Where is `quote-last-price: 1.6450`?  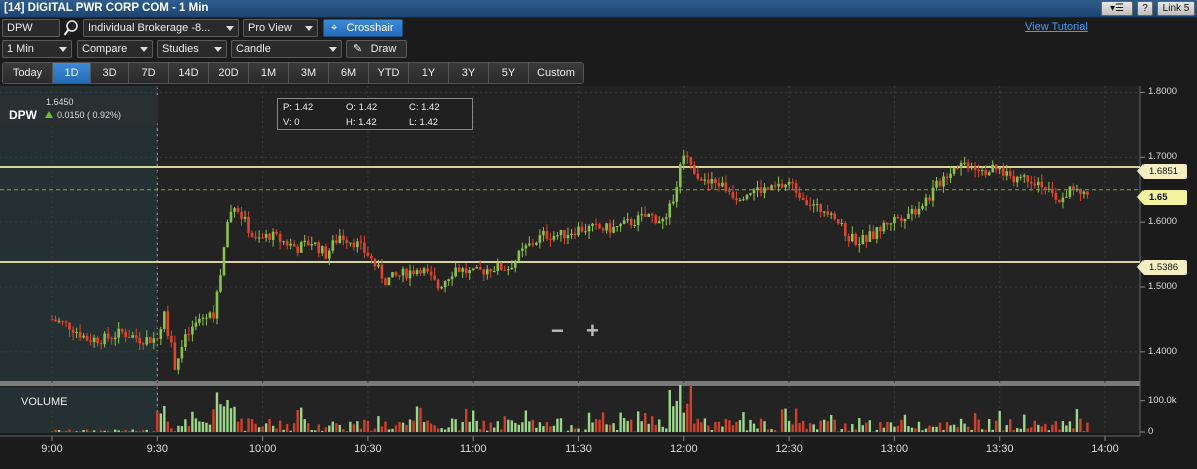 quote-last-price: 1.6450 is located at coordinates (60, 102).